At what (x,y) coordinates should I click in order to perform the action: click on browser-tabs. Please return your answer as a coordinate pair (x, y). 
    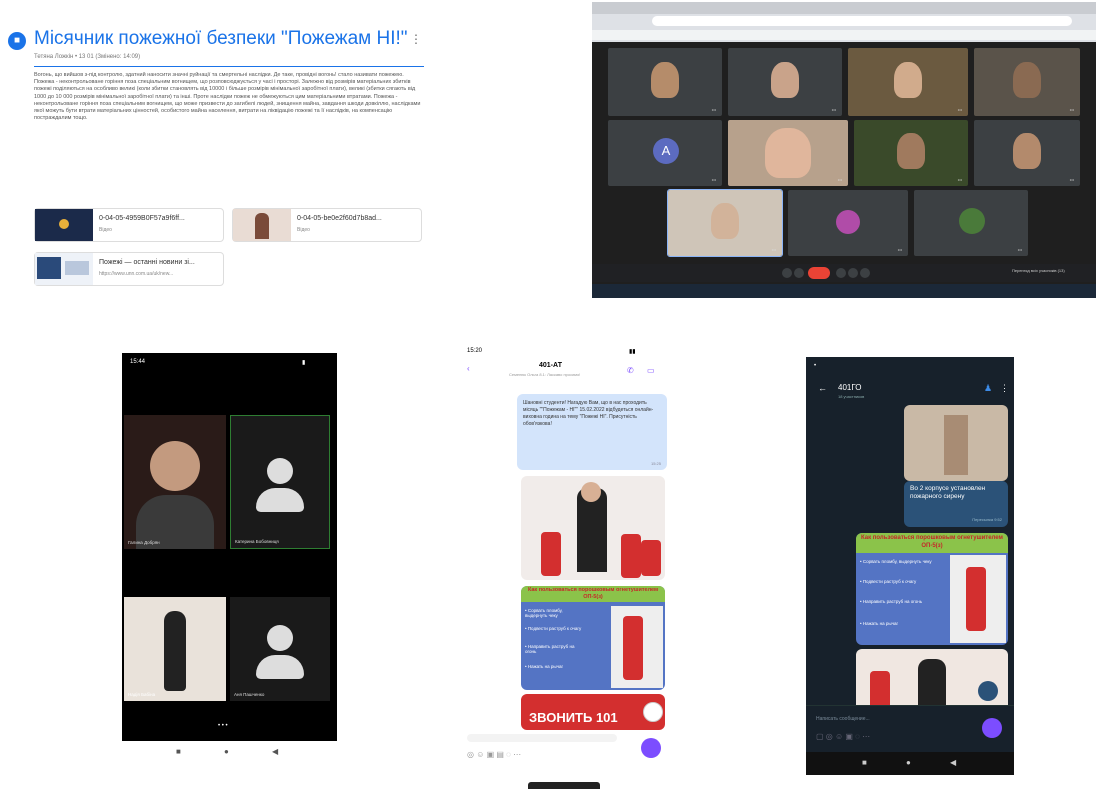
    Looking at the image, I should click on (844, 8).